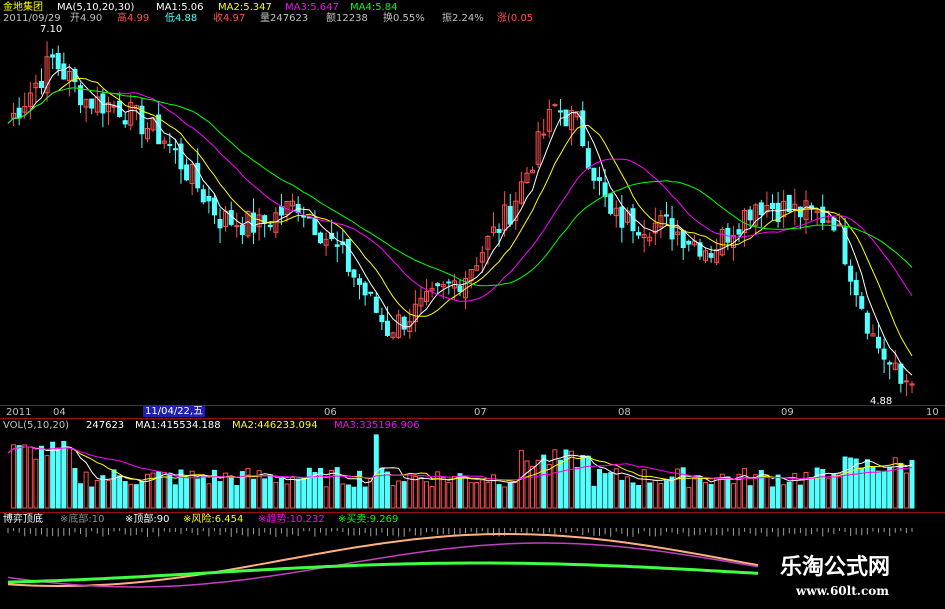 The height and width of the screenshot is (609, 945). I want to click on indicator-trend: ※趋势:10.232, so click(291, 519).